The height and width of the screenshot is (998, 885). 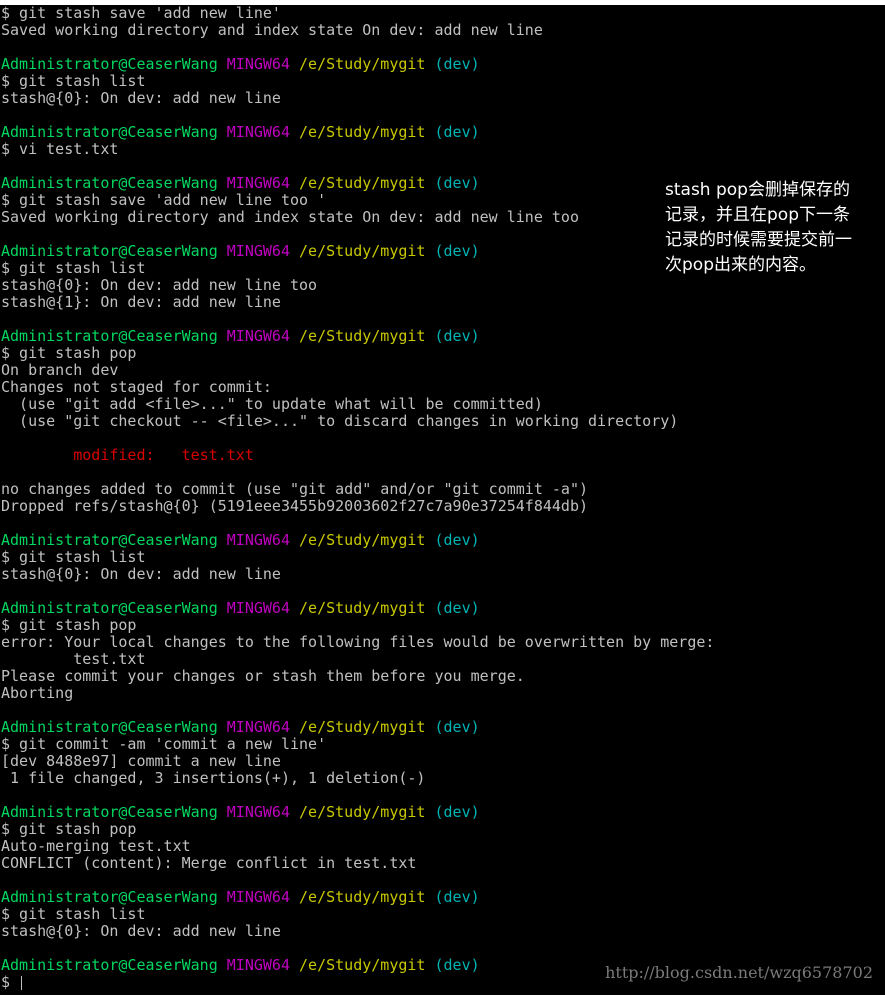 I want to click on terminal-line: $ git stash save 'add new line too ', so click(x=164, y=200).